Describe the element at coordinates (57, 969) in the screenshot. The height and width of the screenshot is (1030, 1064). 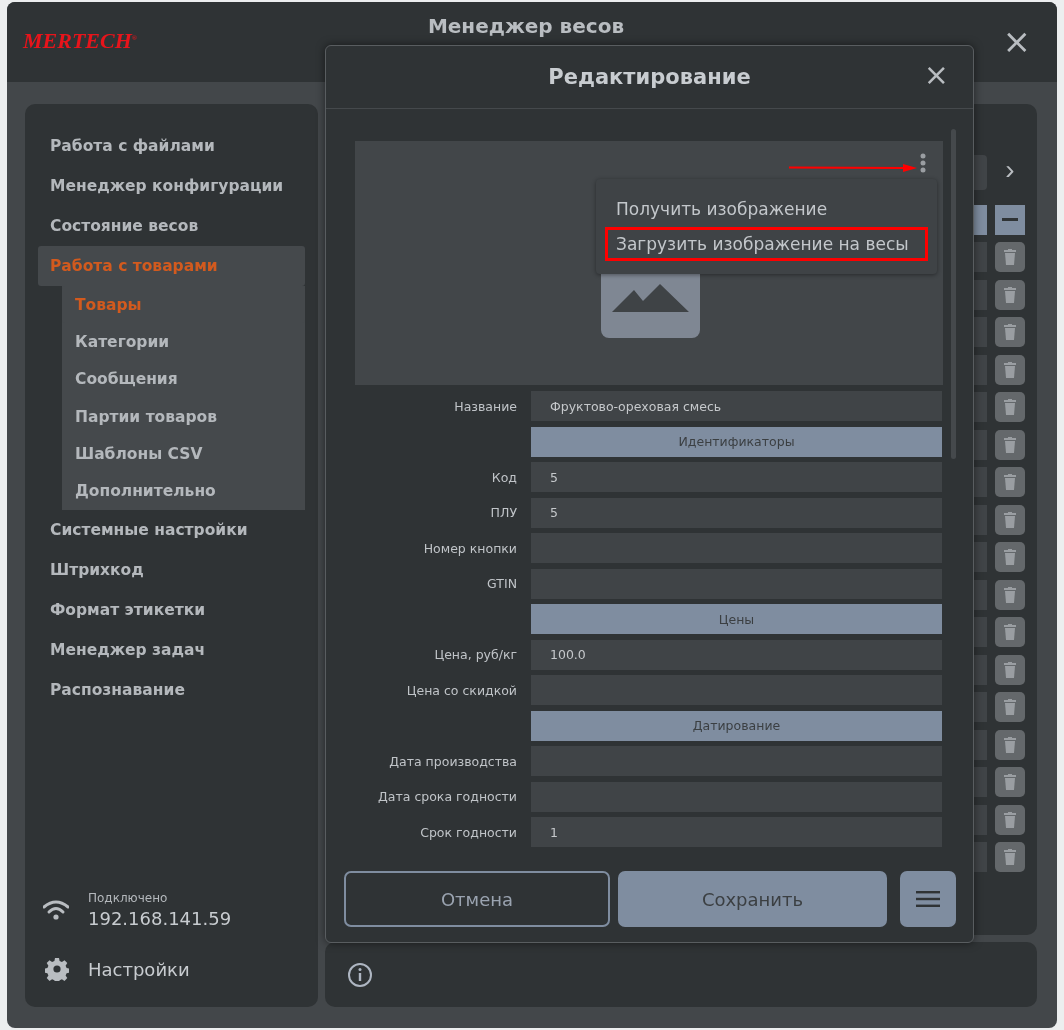
I see `settings-icon` at that location.